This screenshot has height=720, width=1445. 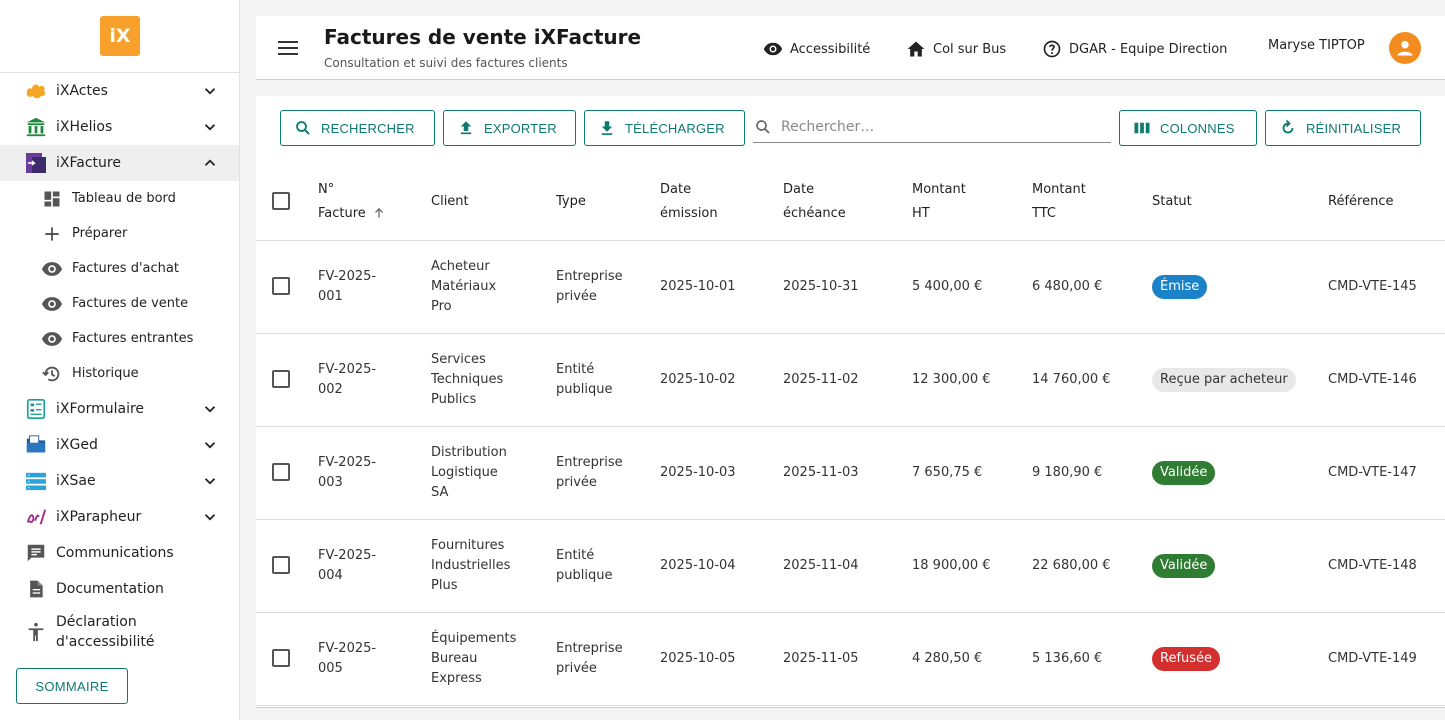 What do you see at coordinates (493, 566) in the screenshot?
I see `cell-client: Fournitures Industrielles Plus` at bounding box center [493, 566].